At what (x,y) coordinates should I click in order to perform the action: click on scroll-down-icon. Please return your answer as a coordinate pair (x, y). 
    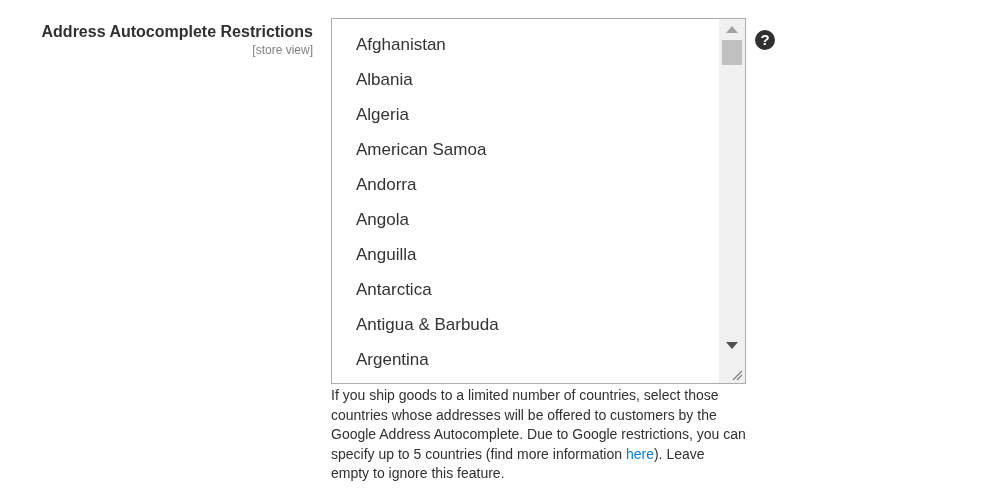
    Looking at the image, I should click on (732, 345).